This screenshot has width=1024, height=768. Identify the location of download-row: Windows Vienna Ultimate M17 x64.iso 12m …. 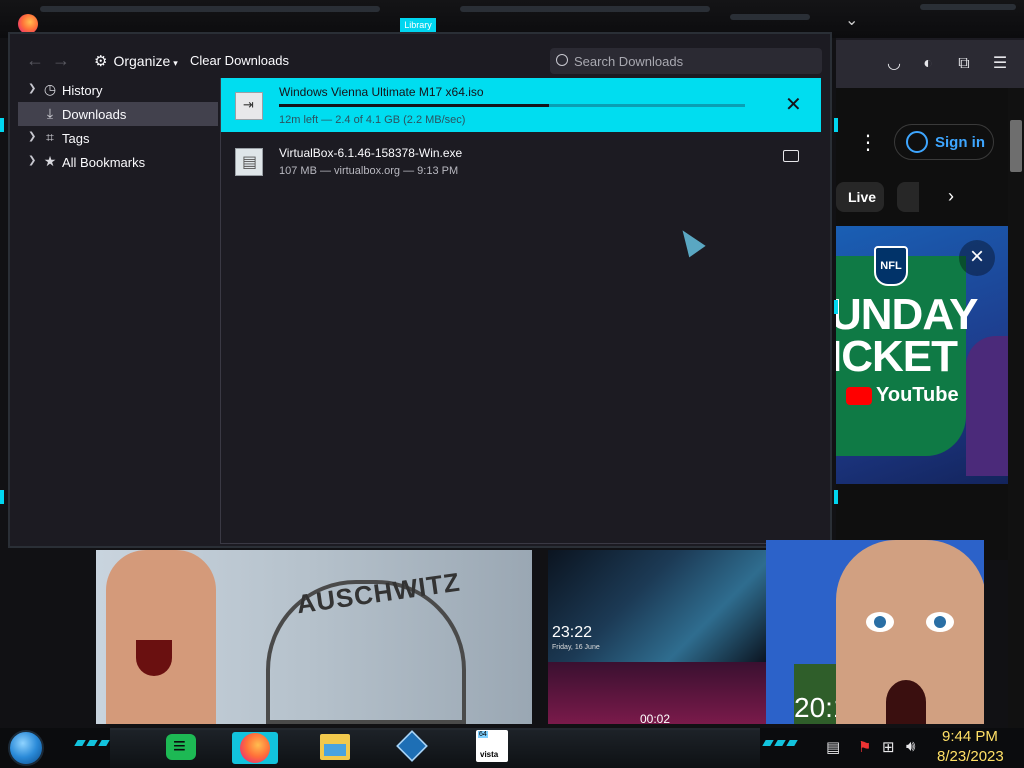
(521, 105).